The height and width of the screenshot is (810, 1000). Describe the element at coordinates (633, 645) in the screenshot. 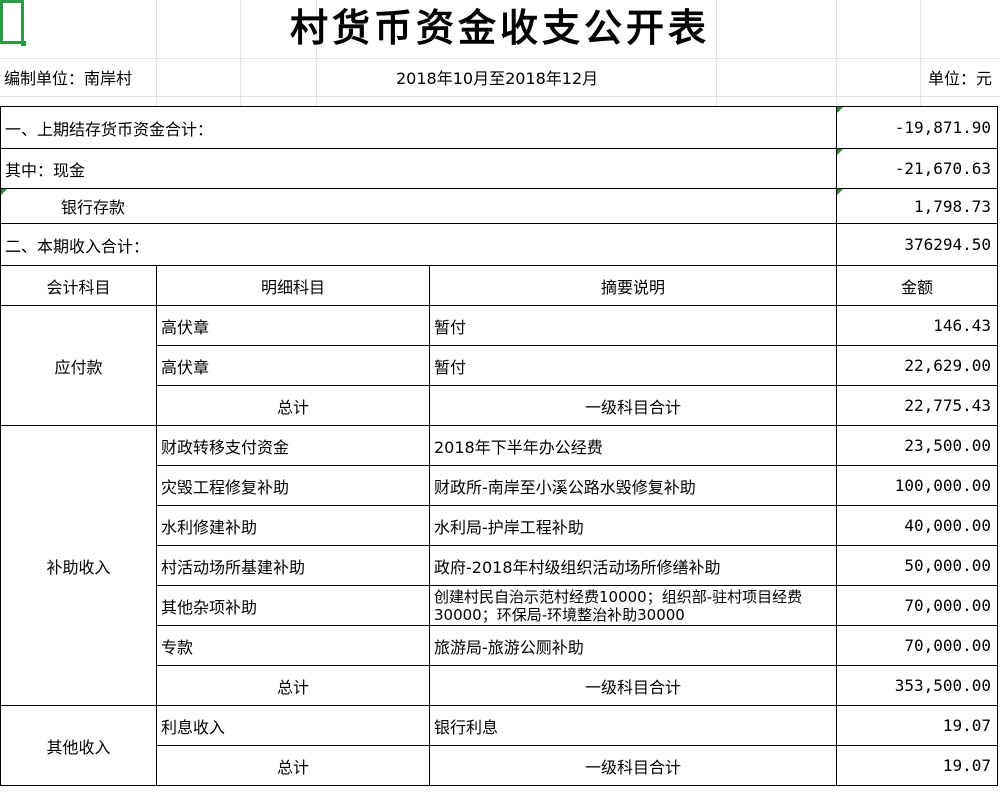

I see `description-cell: 旅游局-旅游公厕补助` at that location.